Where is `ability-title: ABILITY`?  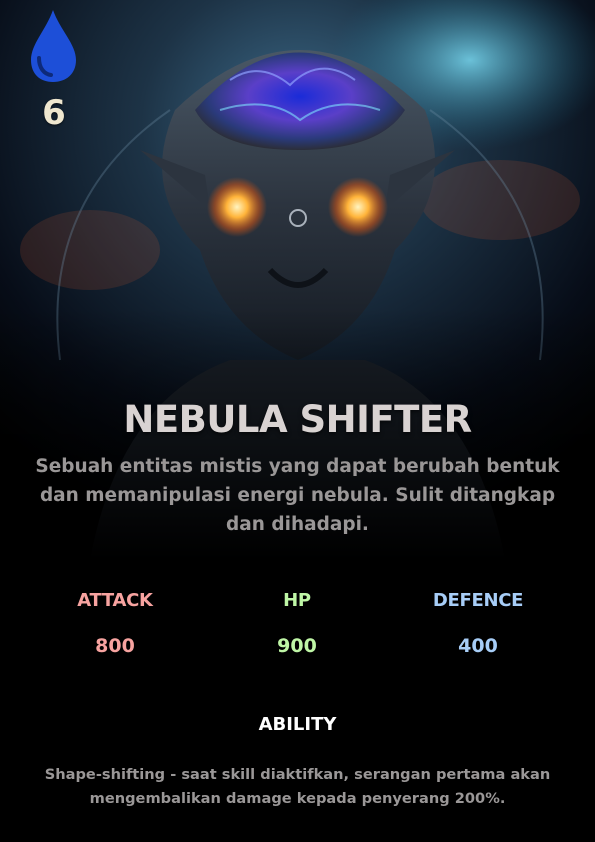
ability-title: ABILITY is located at coordinates (297, 724).